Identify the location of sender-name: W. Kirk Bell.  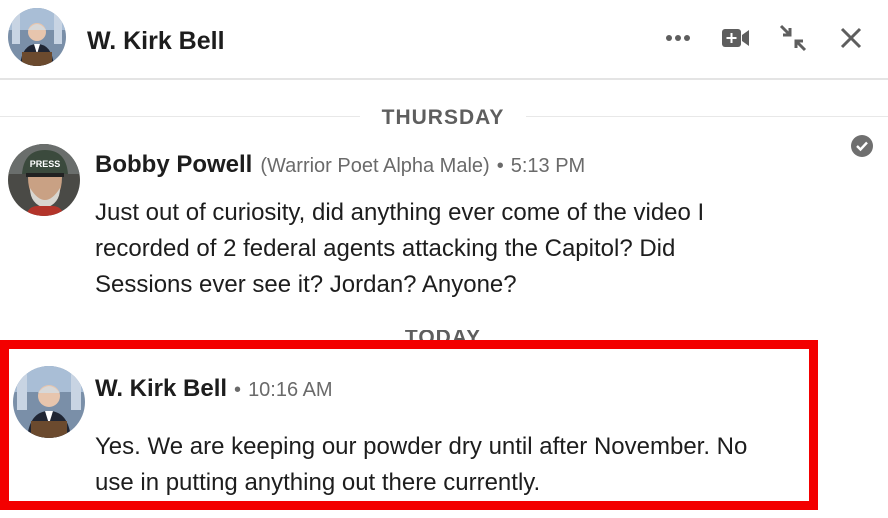
(161, 389).